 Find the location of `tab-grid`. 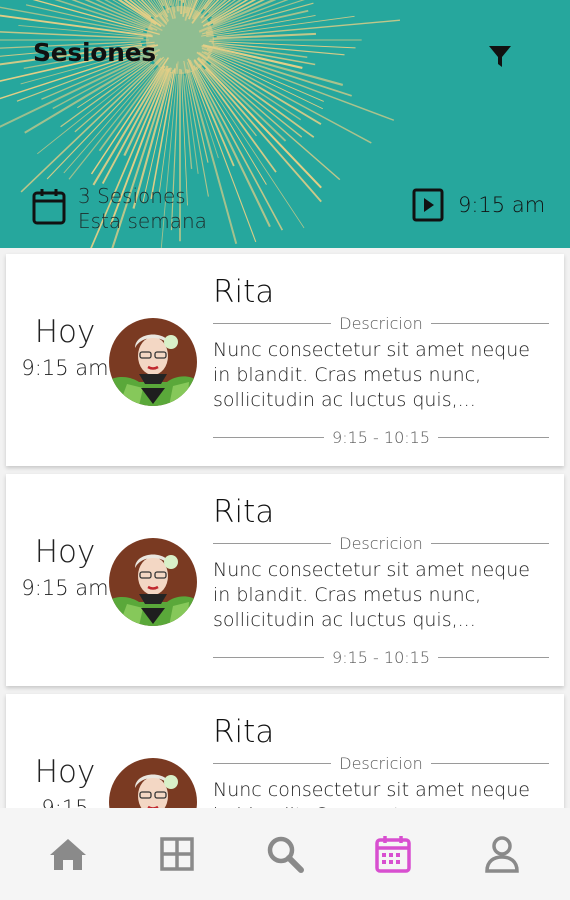

tab-grid is located at coordinates (177, 854).